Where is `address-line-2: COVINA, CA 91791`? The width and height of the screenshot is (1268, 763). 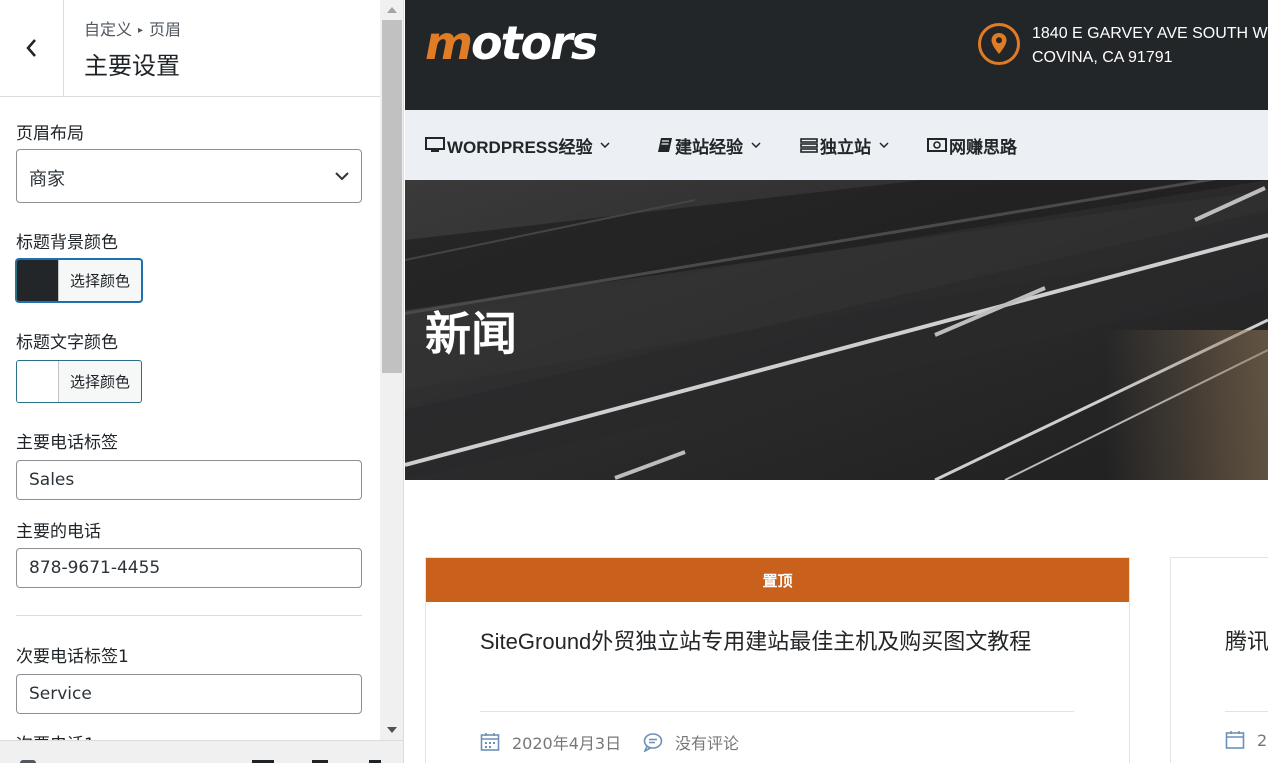
address-line-2: COVINA, CA 91791 is located at coordinates (1102, 57).